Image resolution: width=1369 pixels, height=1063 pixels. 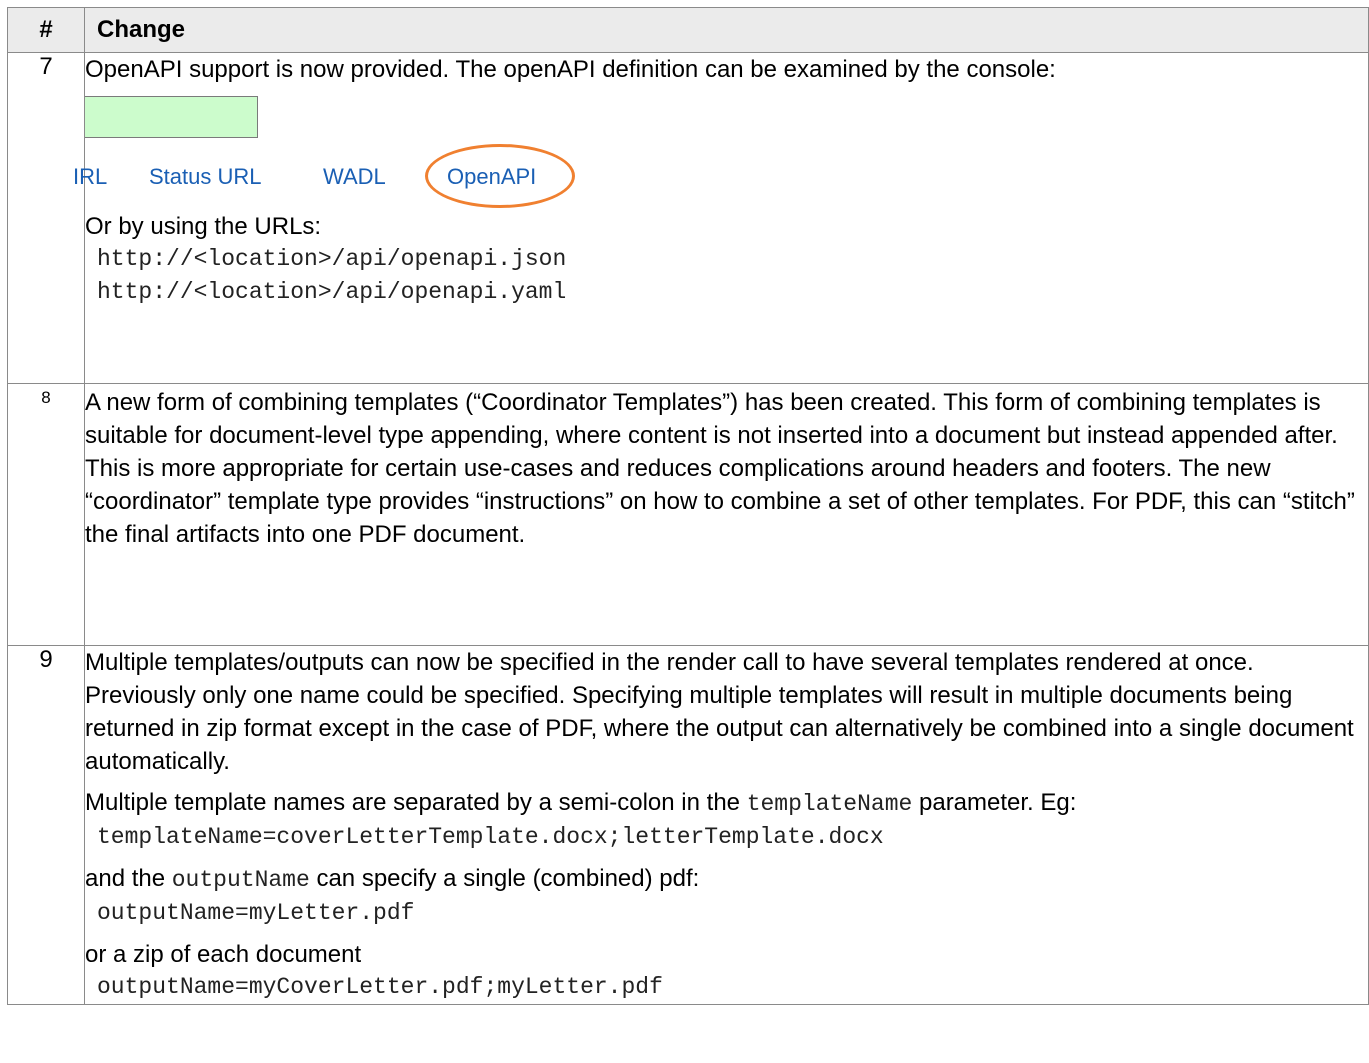 I want to click on header-row: # Change, so click(x=688, y=30).